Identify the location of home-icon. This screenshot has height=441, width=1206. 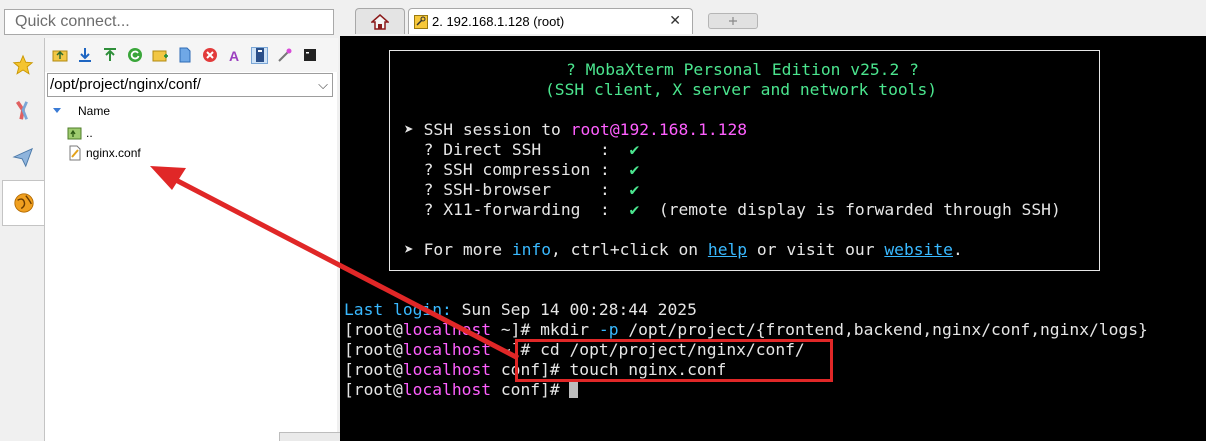
(380, 21).